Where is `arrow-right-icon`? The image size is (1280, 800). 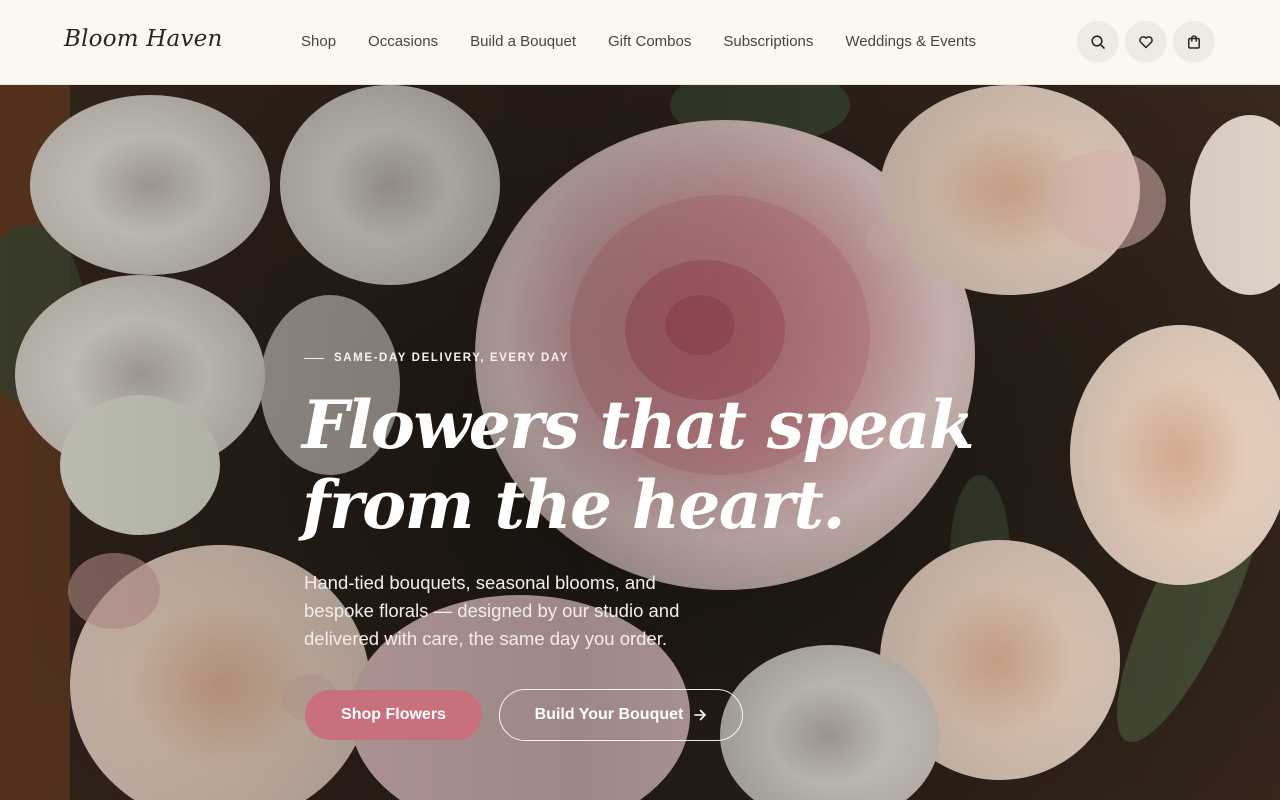
arrow-right-icon is located at coordinates (700, 715).